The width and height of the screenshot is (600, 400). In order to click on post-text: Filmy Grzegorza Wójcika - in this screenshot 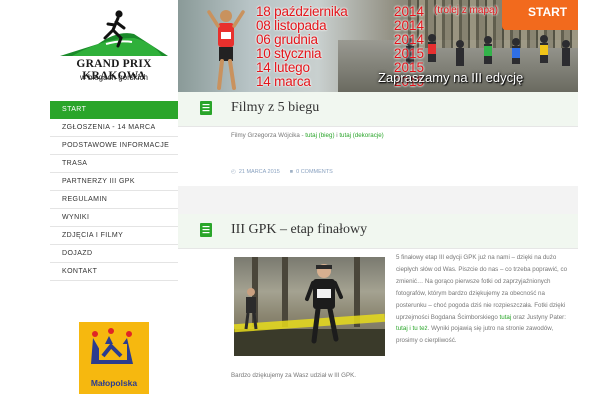, I will do `click(268, 135)`.